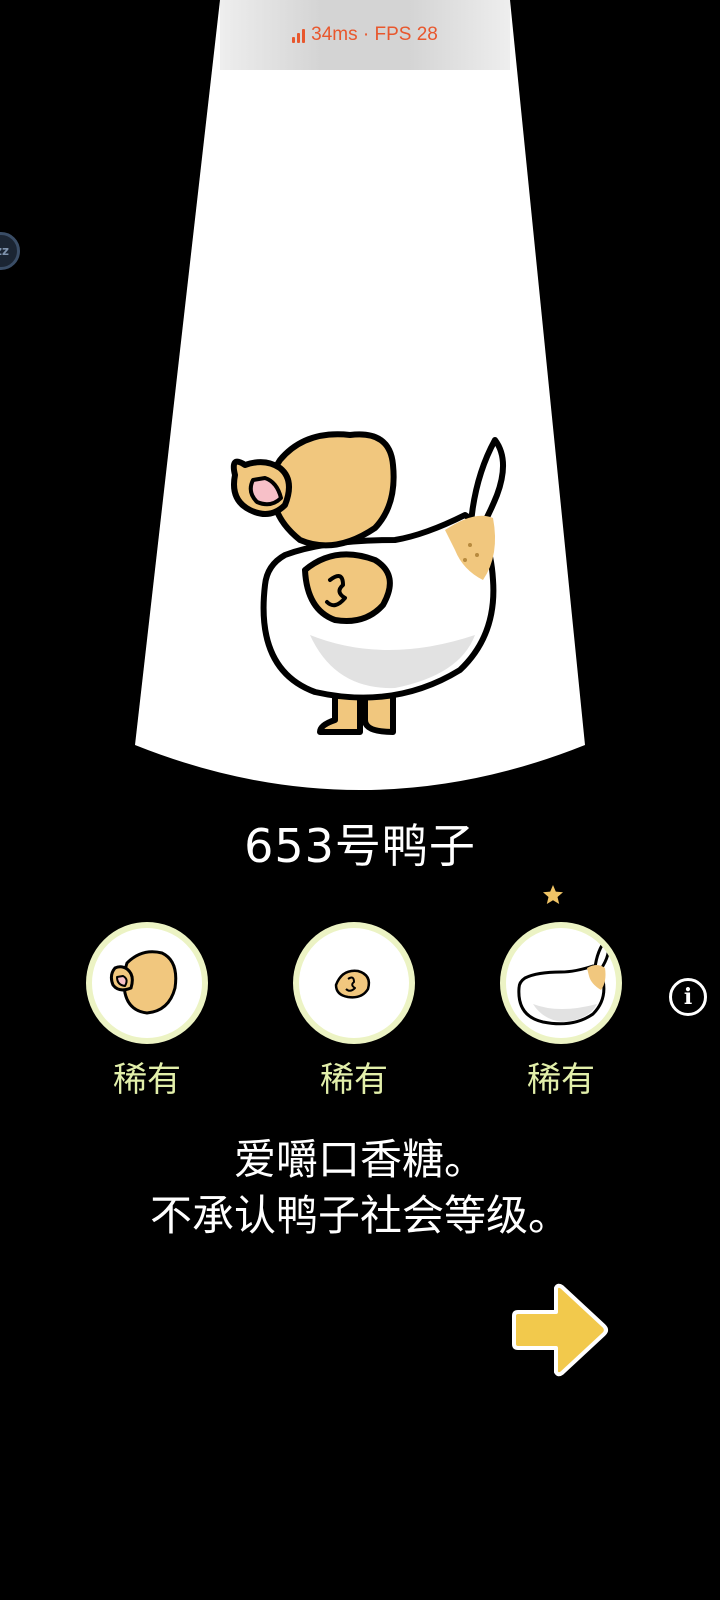  Describe the element at coordinates (299, 35) in the screenshot. I see `signal-icon` at that location.